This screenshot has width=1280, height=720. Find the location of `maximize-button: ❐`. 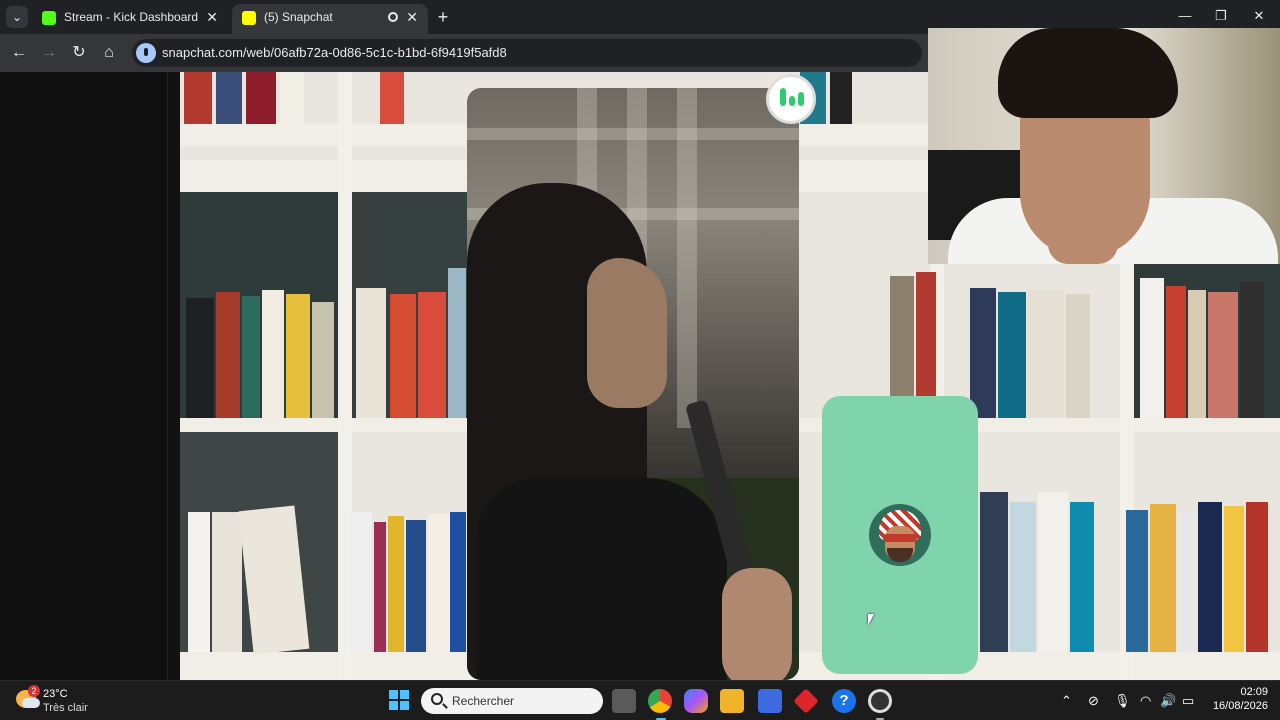

maximize-button: ❐ is located at coordinates (1221, 16).